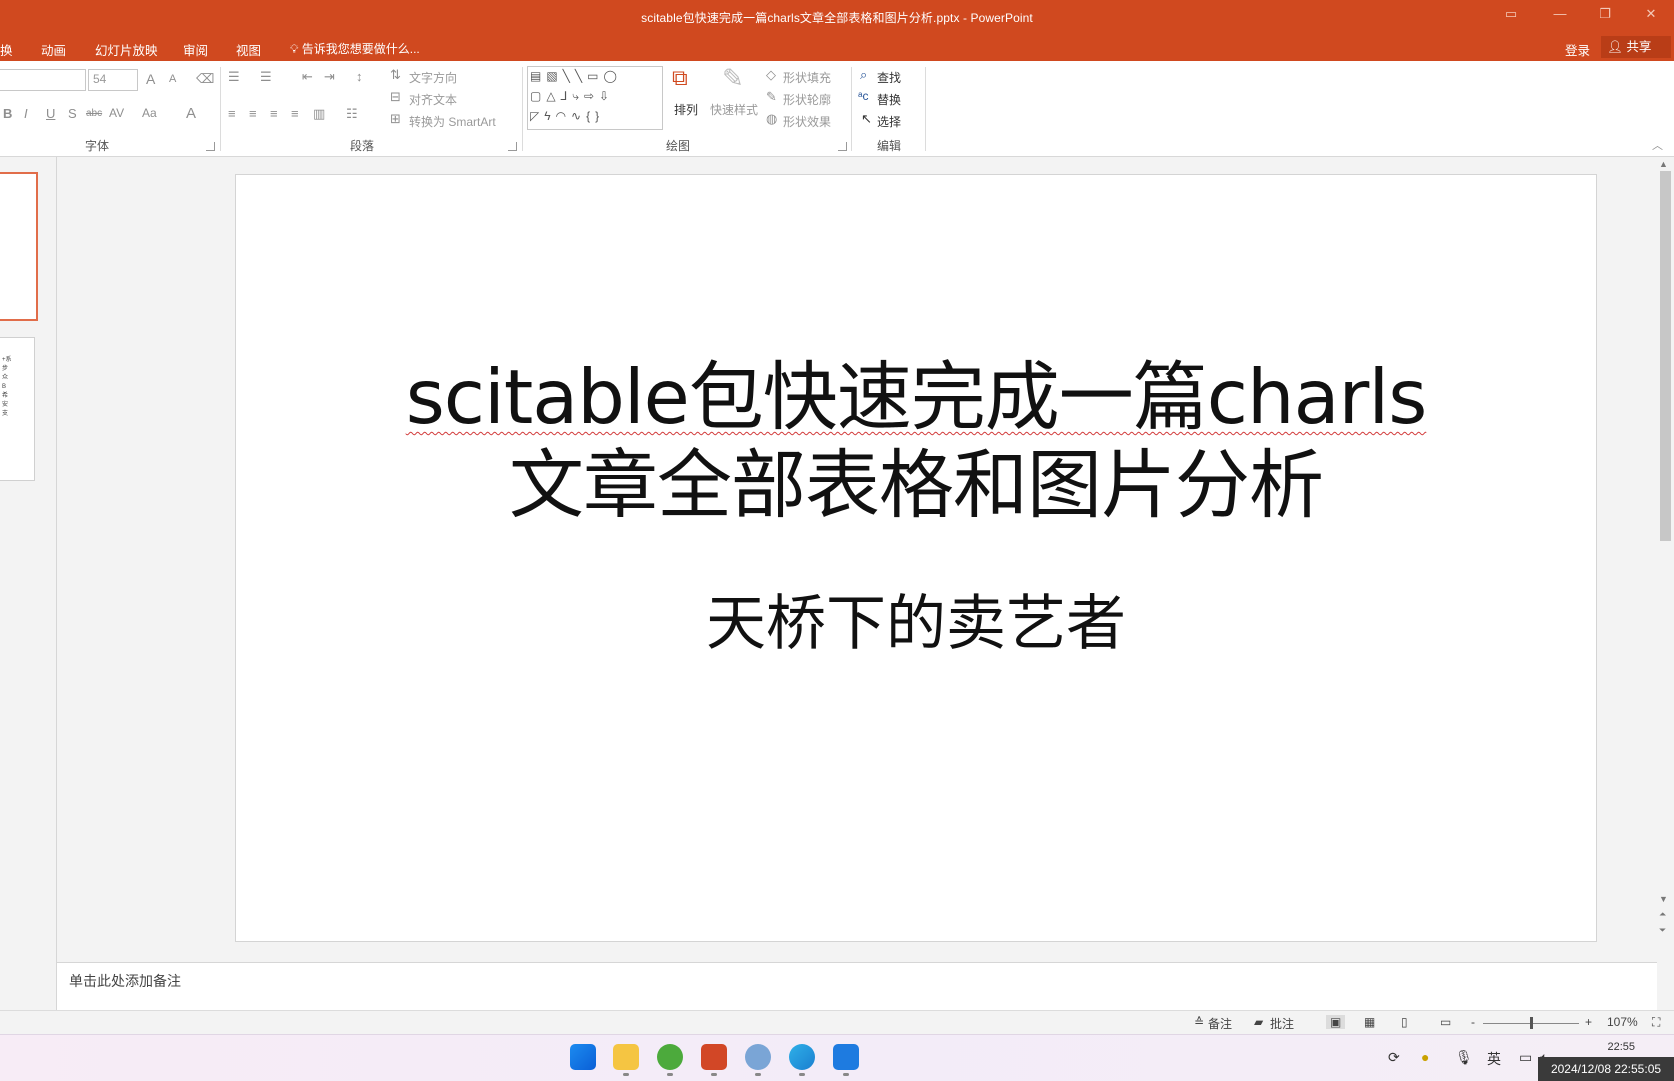 The height and width of the screenshot is (1081, 1674). I want to click on quick-styles-button: 快速样式, so click(734, 109).